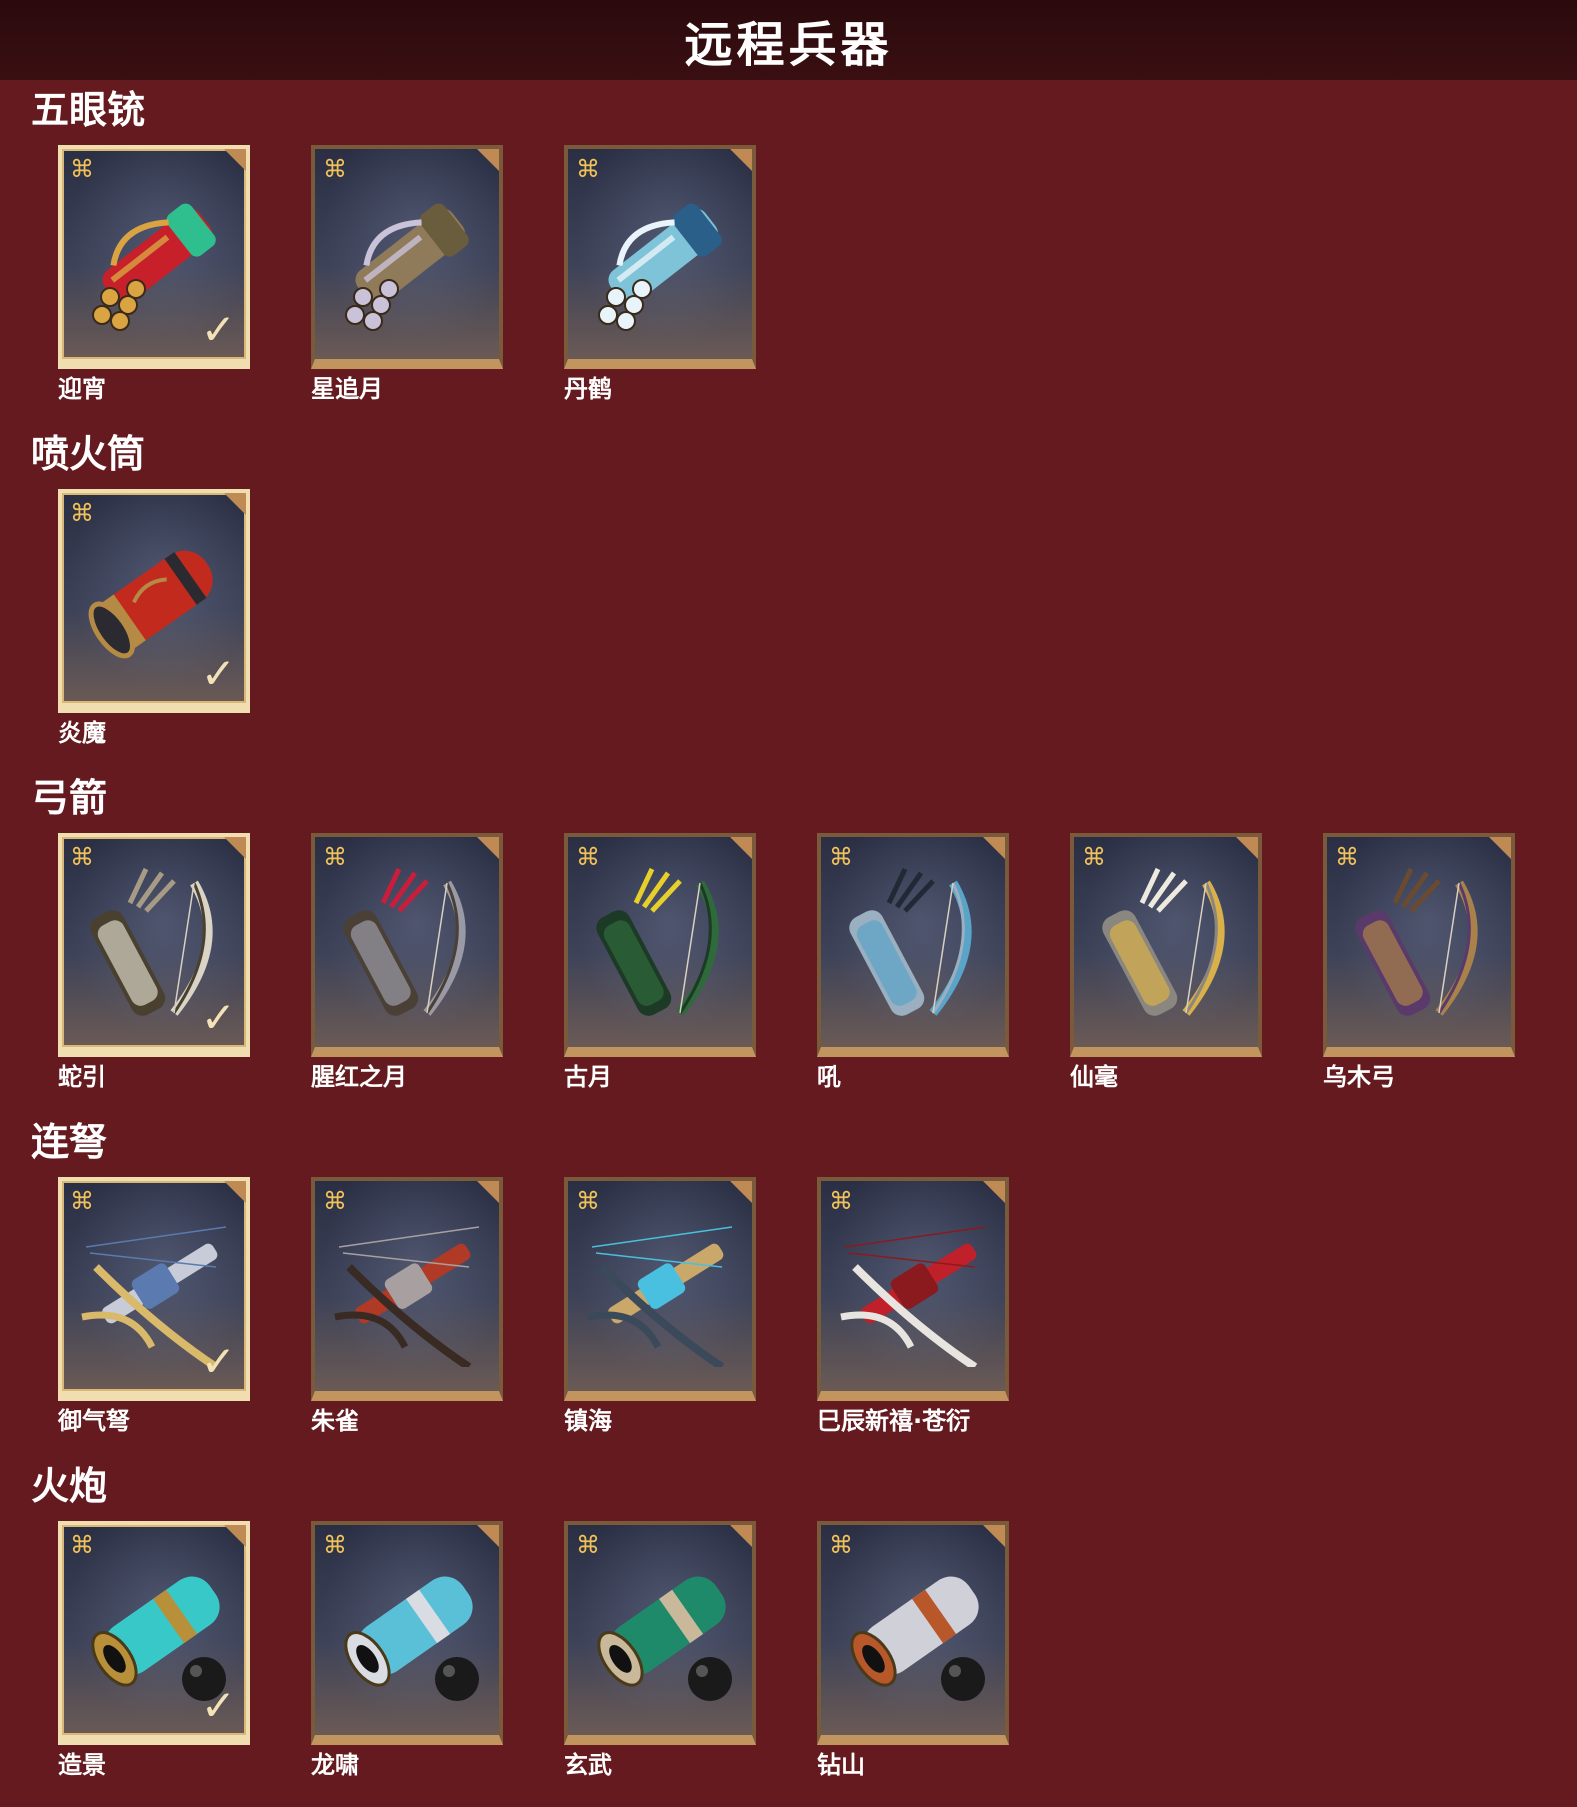 The height and width of the screenshot is (1807, 1577). I want to click on weapon-skin-name: 御气弩, so click(94, 1421).